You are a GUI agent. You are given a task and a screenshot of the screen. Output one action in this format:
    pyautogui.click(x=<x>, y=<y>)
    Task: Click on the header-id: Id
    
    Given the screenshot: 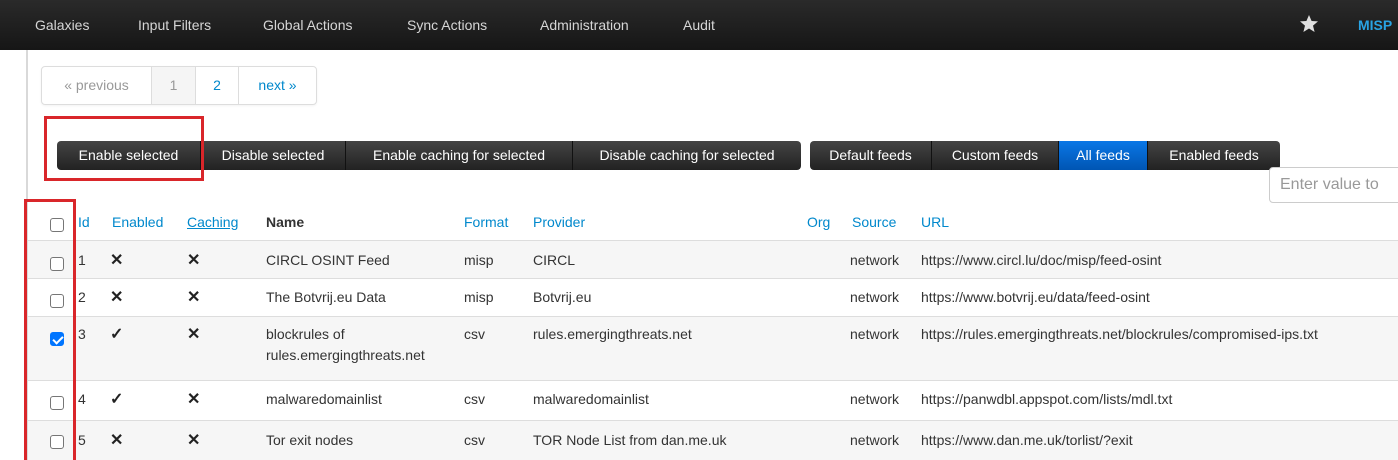 What is the action you would take?
    pyautogui.click(x=84, y=222)
    